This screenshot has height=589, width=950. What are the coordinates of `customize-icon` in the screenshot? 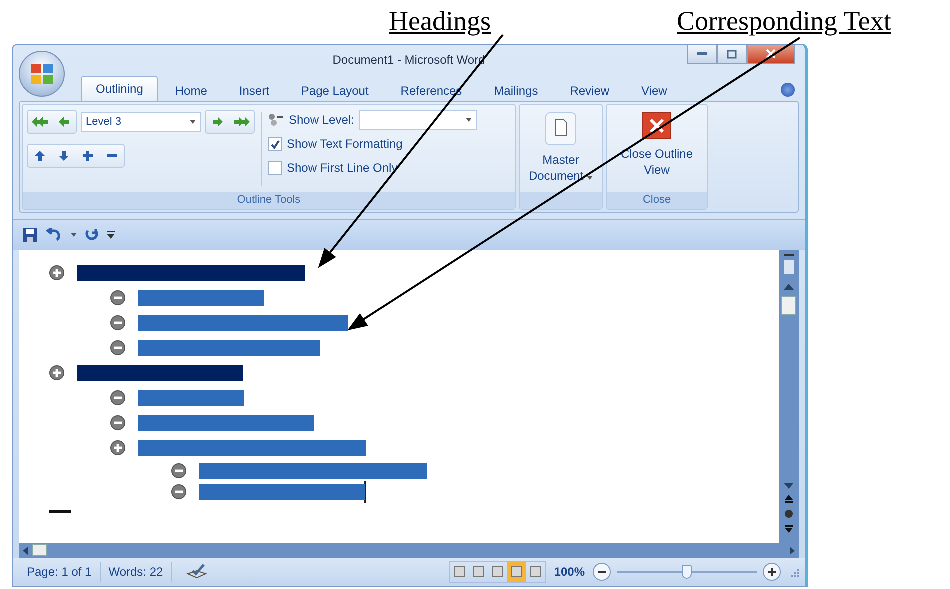 It's located at (111, 235).